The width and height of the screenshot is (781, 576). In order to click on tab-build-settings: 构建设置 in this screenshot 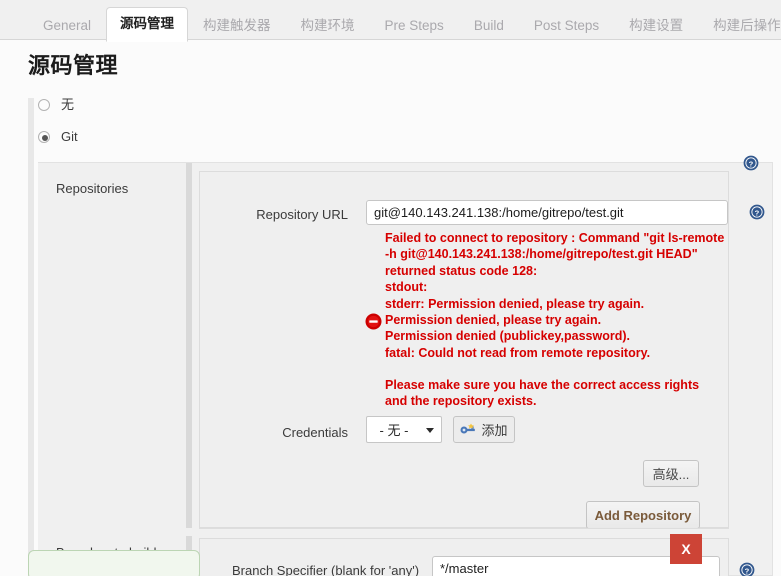, I will do `click(656, 25)`.